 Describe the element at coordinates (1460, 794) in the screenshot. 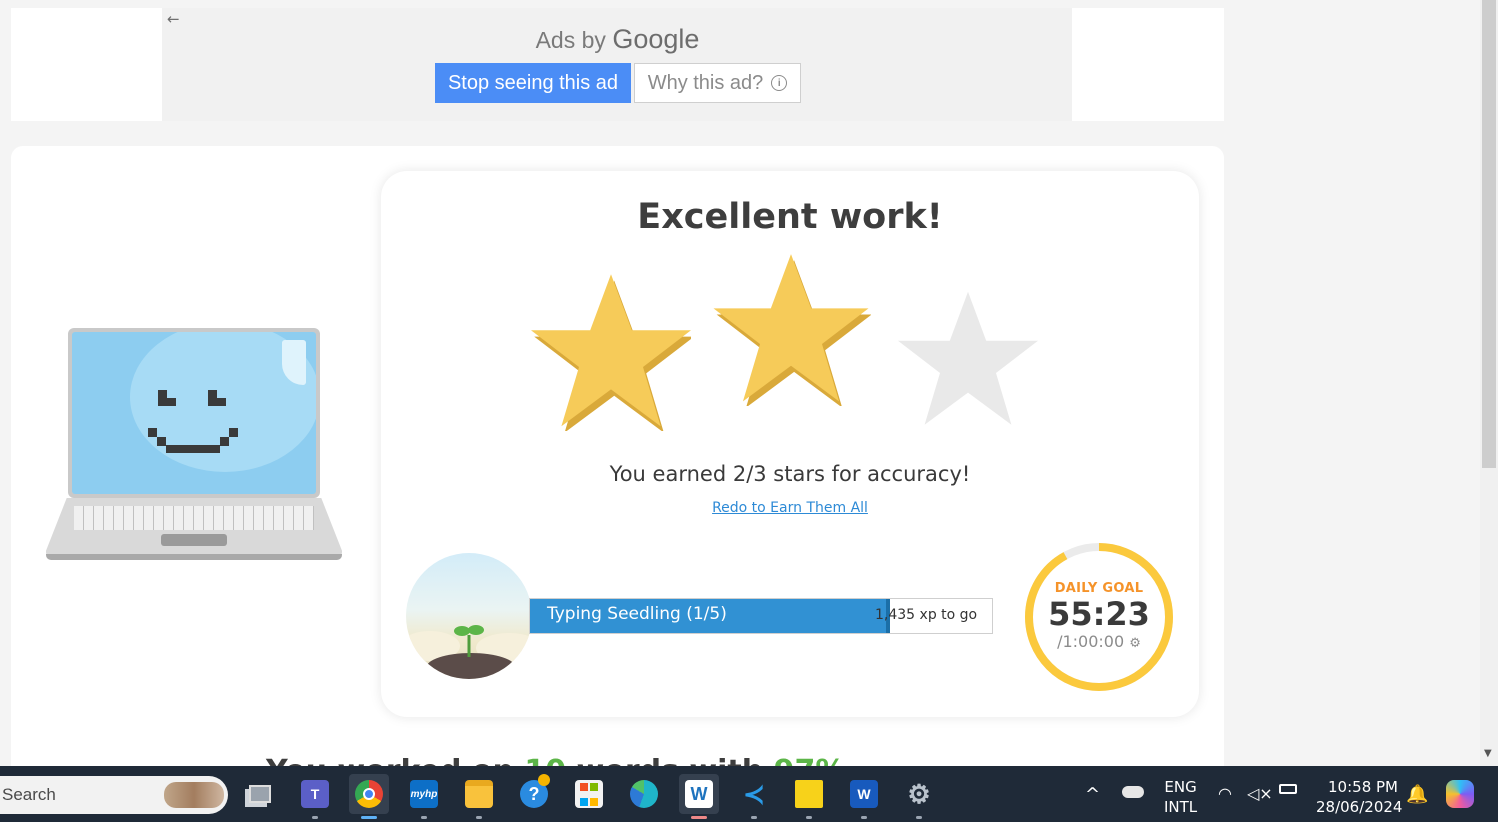

I see `copilot-icon` at that location.